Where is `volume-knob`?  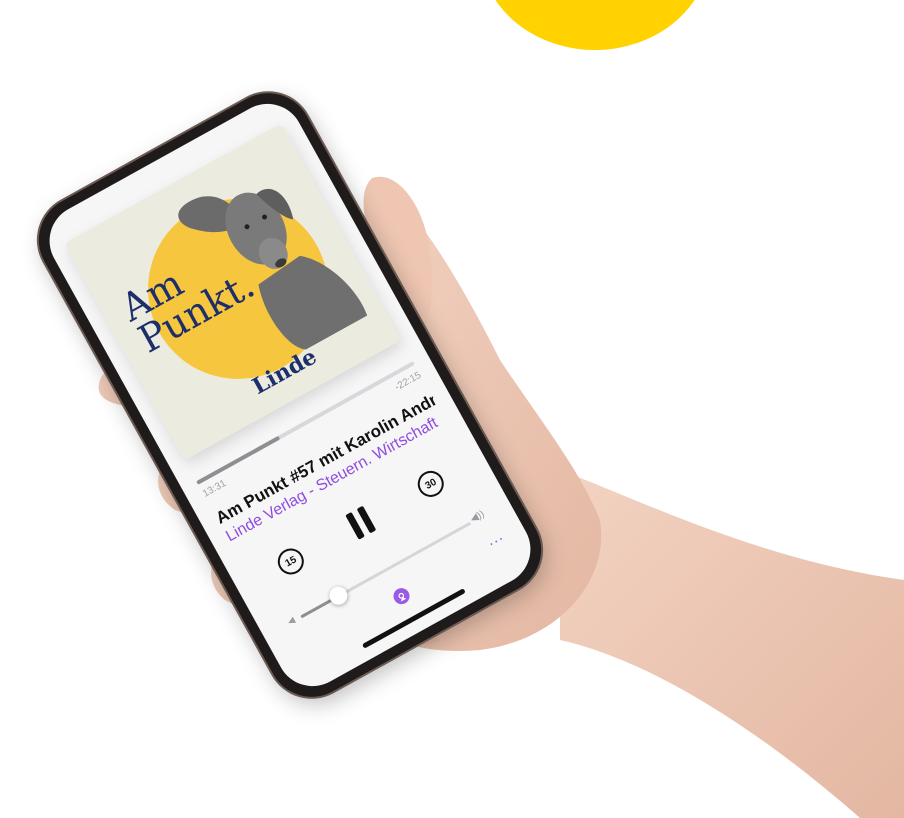 volume-knob is located at coordinates (338, 596).